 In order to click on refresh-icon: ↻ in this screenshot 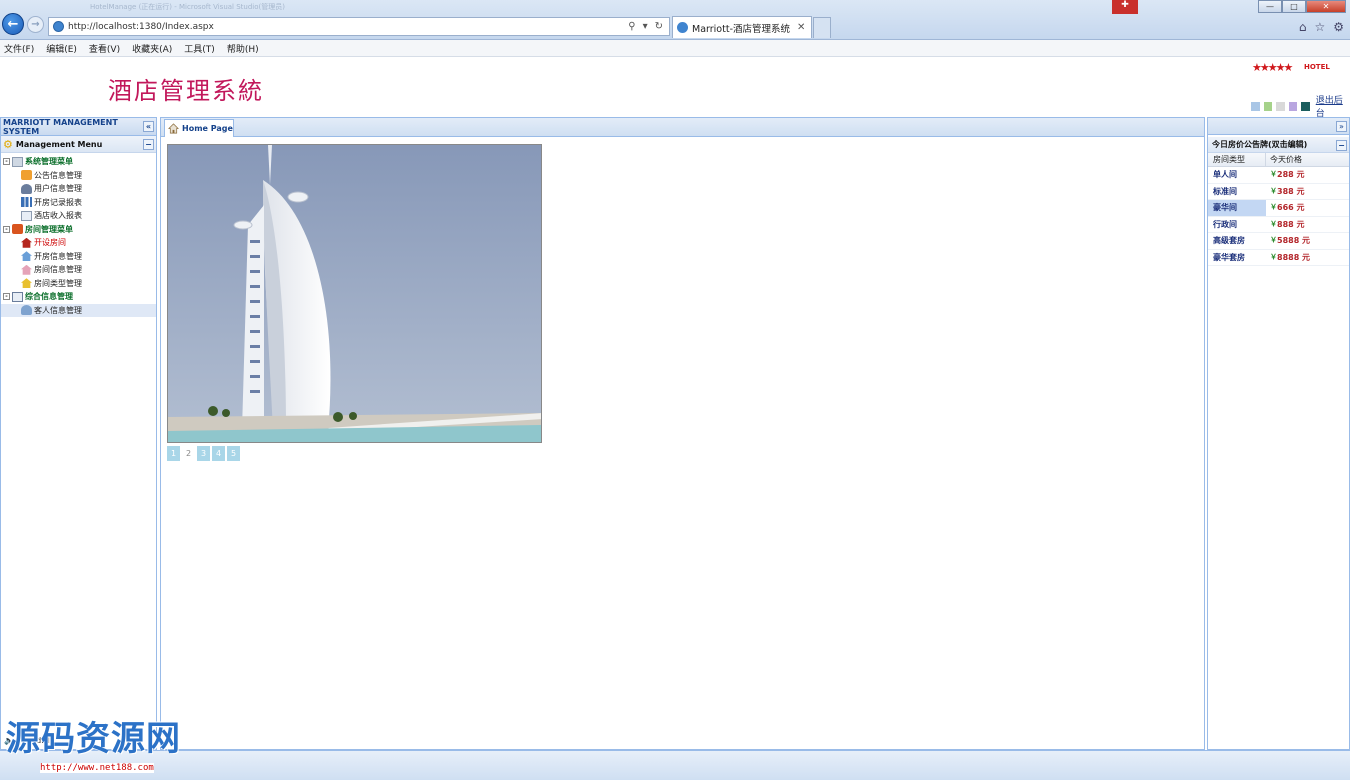, I will do `click(659, 26)`.